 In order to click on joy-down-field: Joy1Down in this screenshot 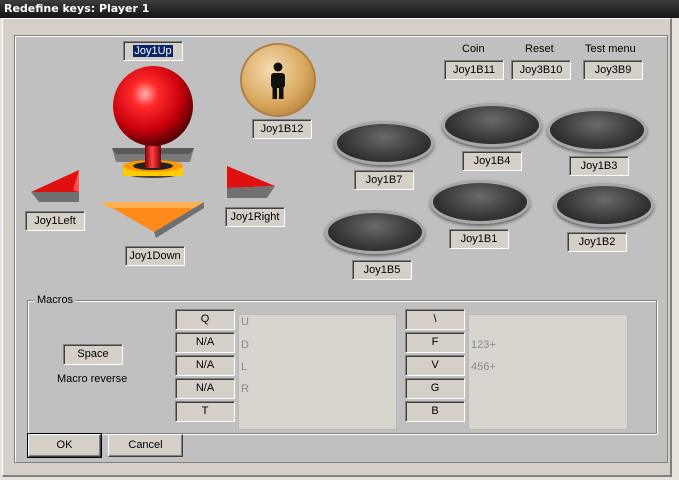, I will do `click(155, 256)`.